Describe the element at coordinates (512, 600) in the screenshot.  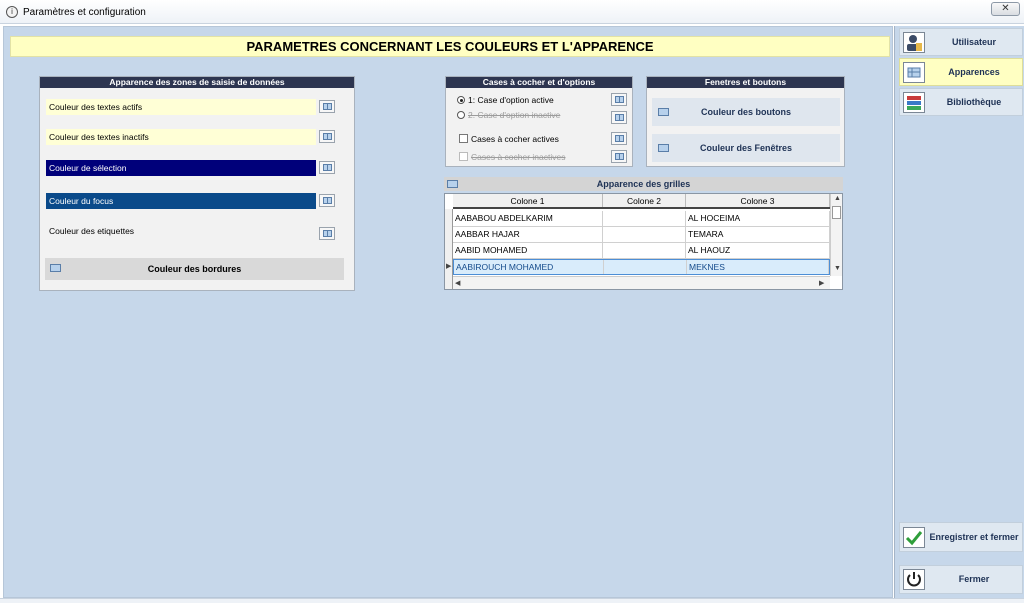
I see `window-bottom-edge` at that location.